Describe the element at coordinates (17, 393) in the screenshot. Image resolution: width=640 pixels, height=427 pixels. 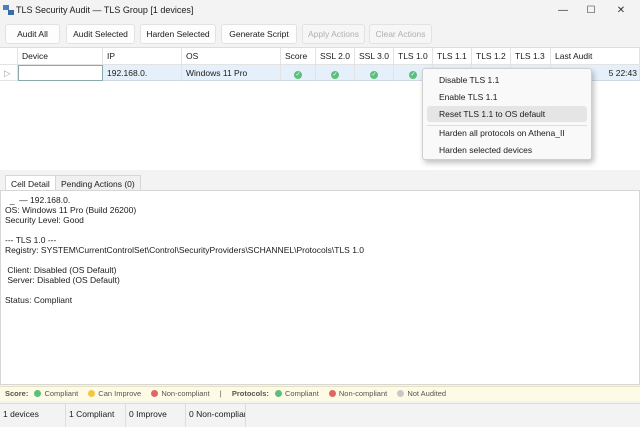
I see `legend-score-label: Score:` at that location.